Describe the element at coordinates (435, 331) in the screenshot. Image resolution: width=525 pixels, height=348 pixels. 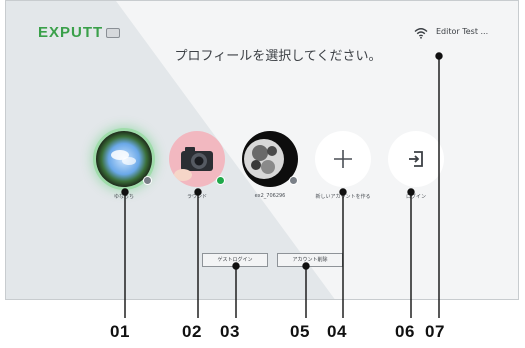
I see `callout-07: 07` at that location.